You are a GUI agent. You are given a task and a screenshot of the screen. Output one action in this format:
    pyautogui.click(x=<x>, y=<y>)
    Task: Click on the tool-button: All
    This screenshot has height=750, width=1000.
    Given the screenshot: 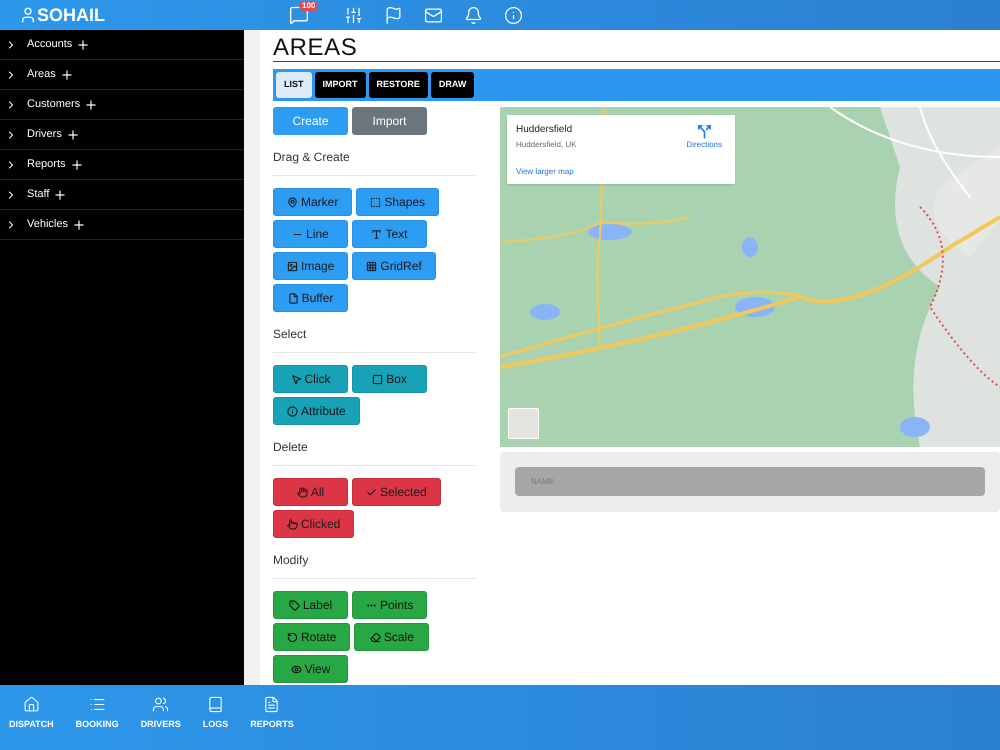 What is the action you would take?
    pyautogui.click(x=310, y=492)
    